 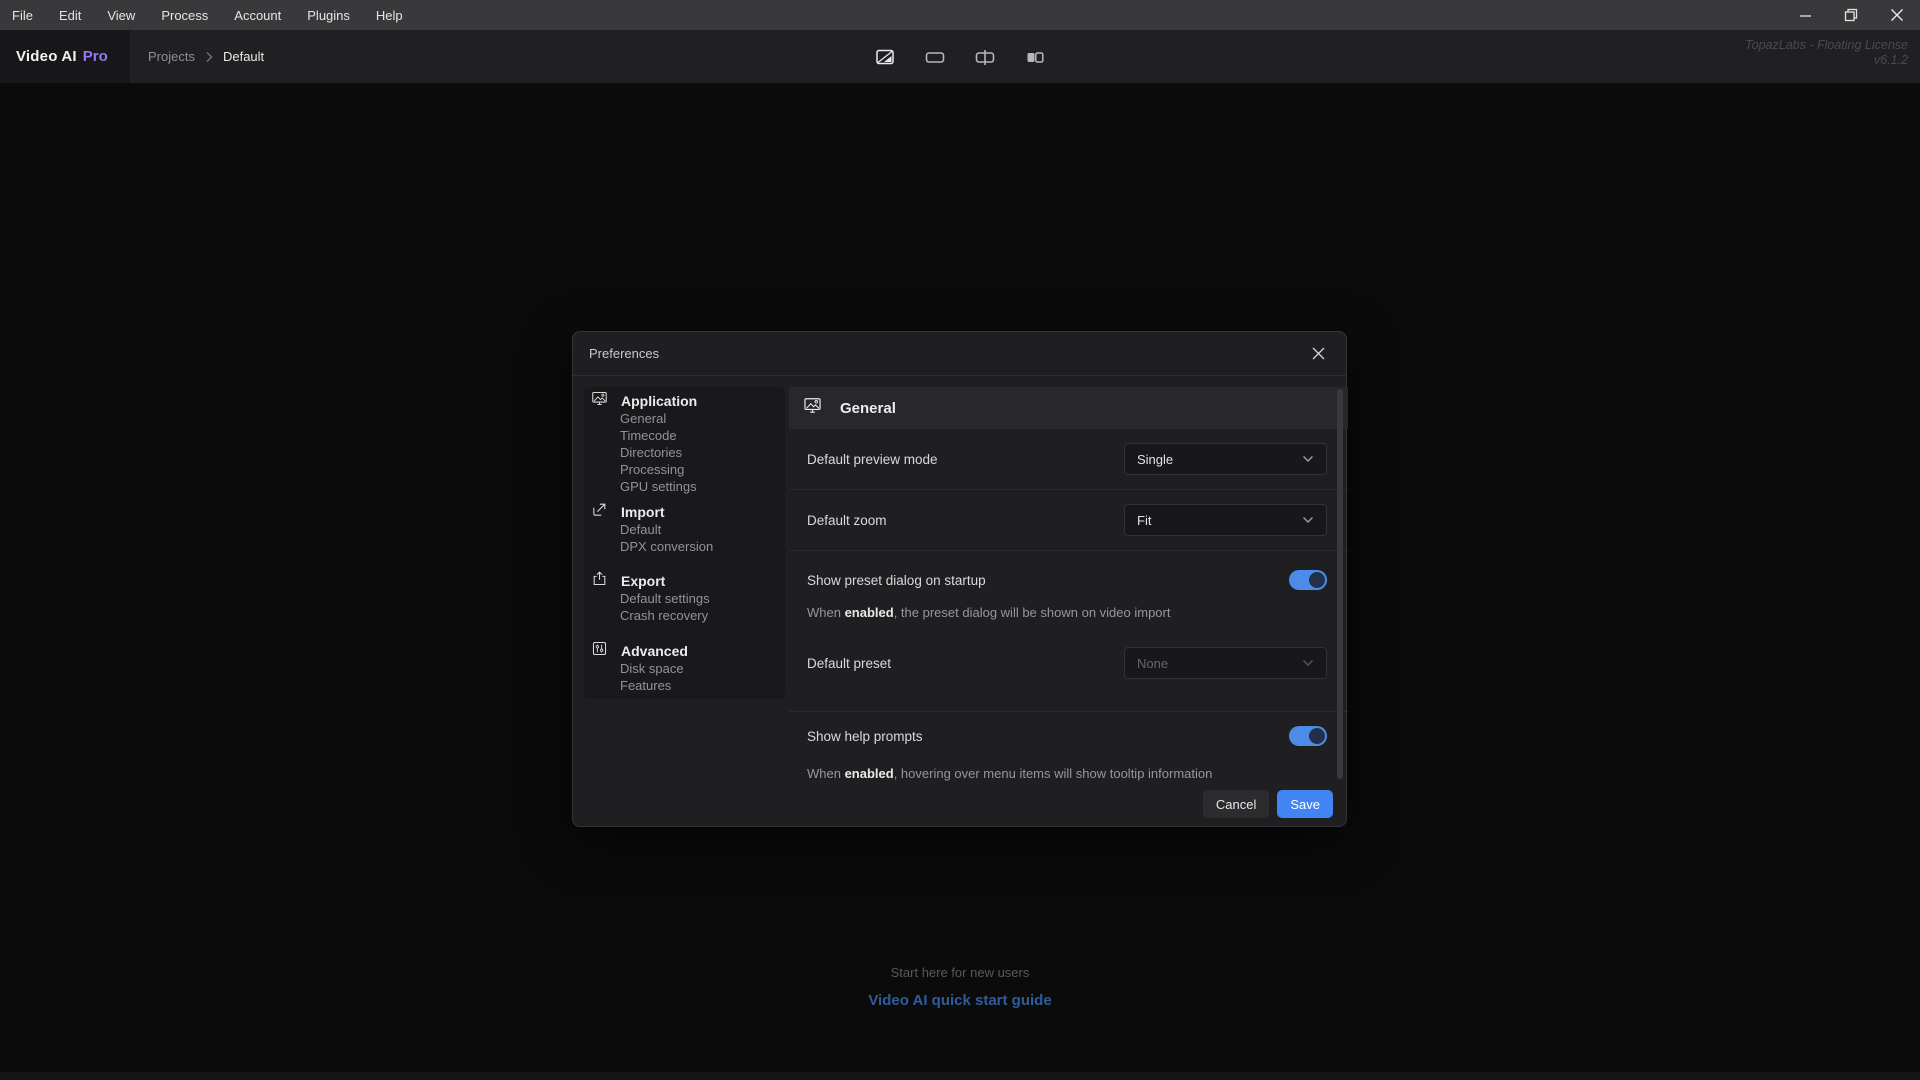 I want to click on general-section-header: General, so click(x=1068, y=408).